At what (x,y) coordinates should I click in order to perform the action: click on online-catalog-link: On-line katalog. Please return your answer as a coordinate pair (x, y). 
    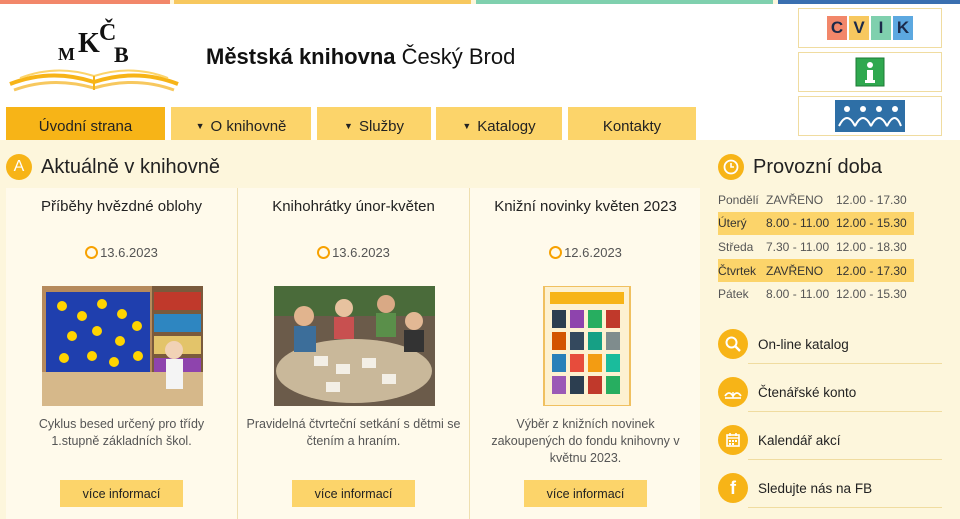
    Looking at the image, I should click on (830, 344).